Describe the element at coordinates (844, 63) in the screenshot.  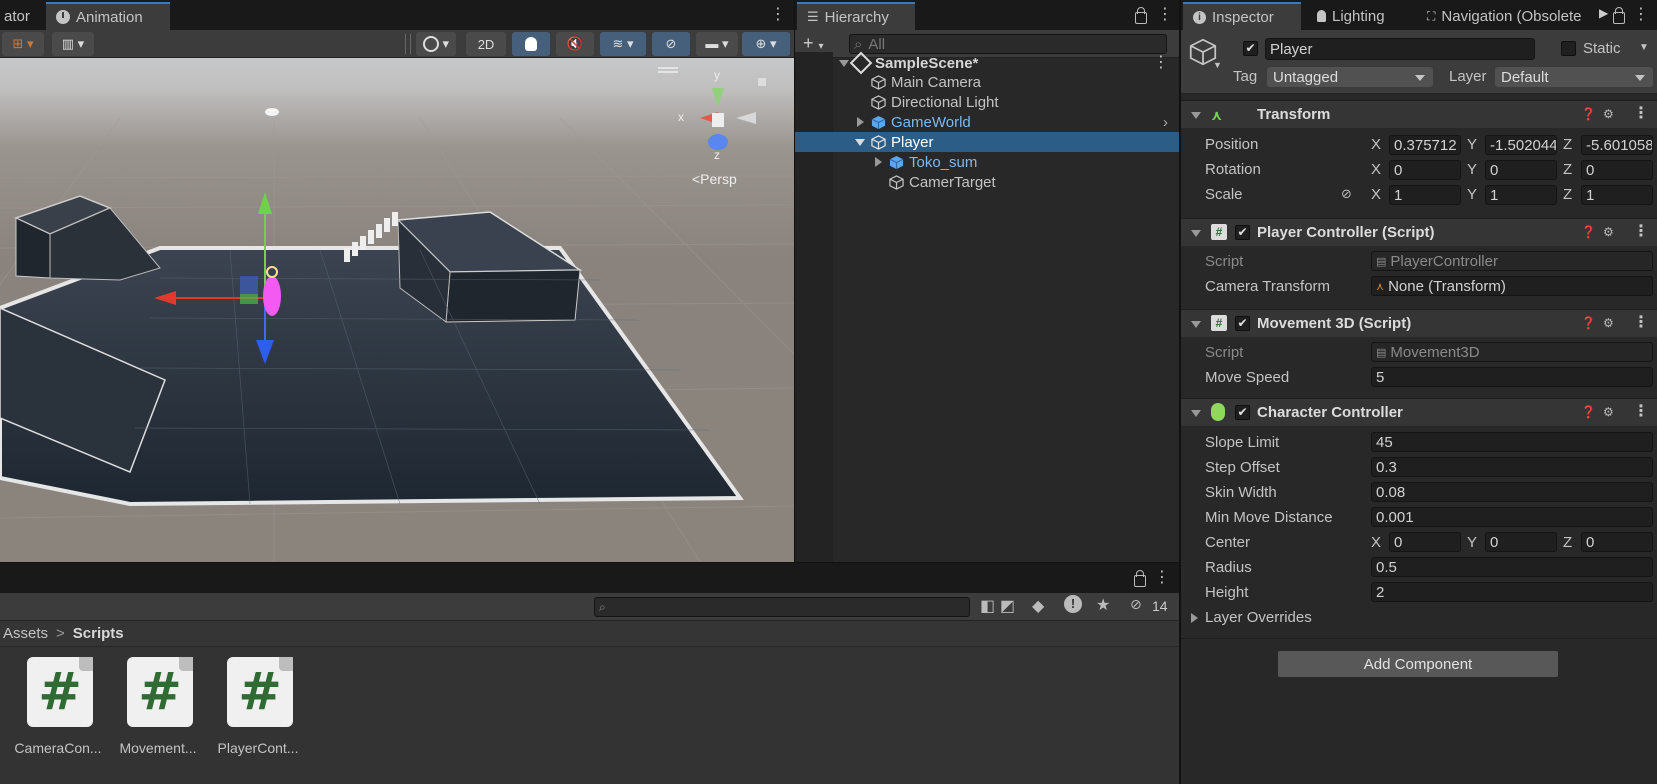
I see `scene-foldout` at that location.